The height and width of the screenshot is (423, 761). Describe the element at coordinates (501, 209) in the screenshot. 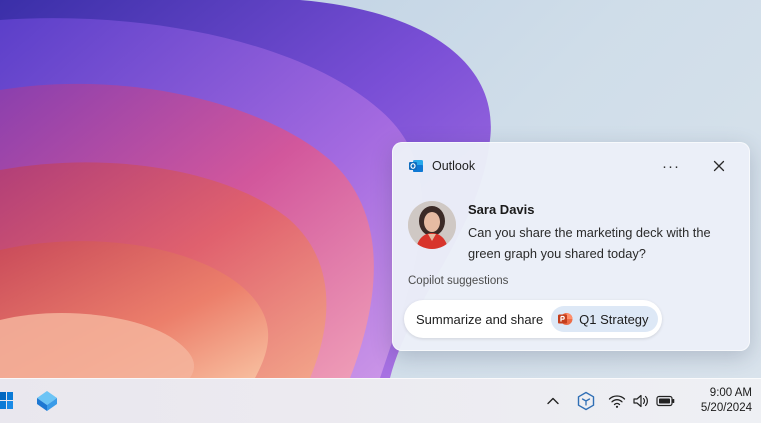

I see `sender-name: Sara Davis` at that location.